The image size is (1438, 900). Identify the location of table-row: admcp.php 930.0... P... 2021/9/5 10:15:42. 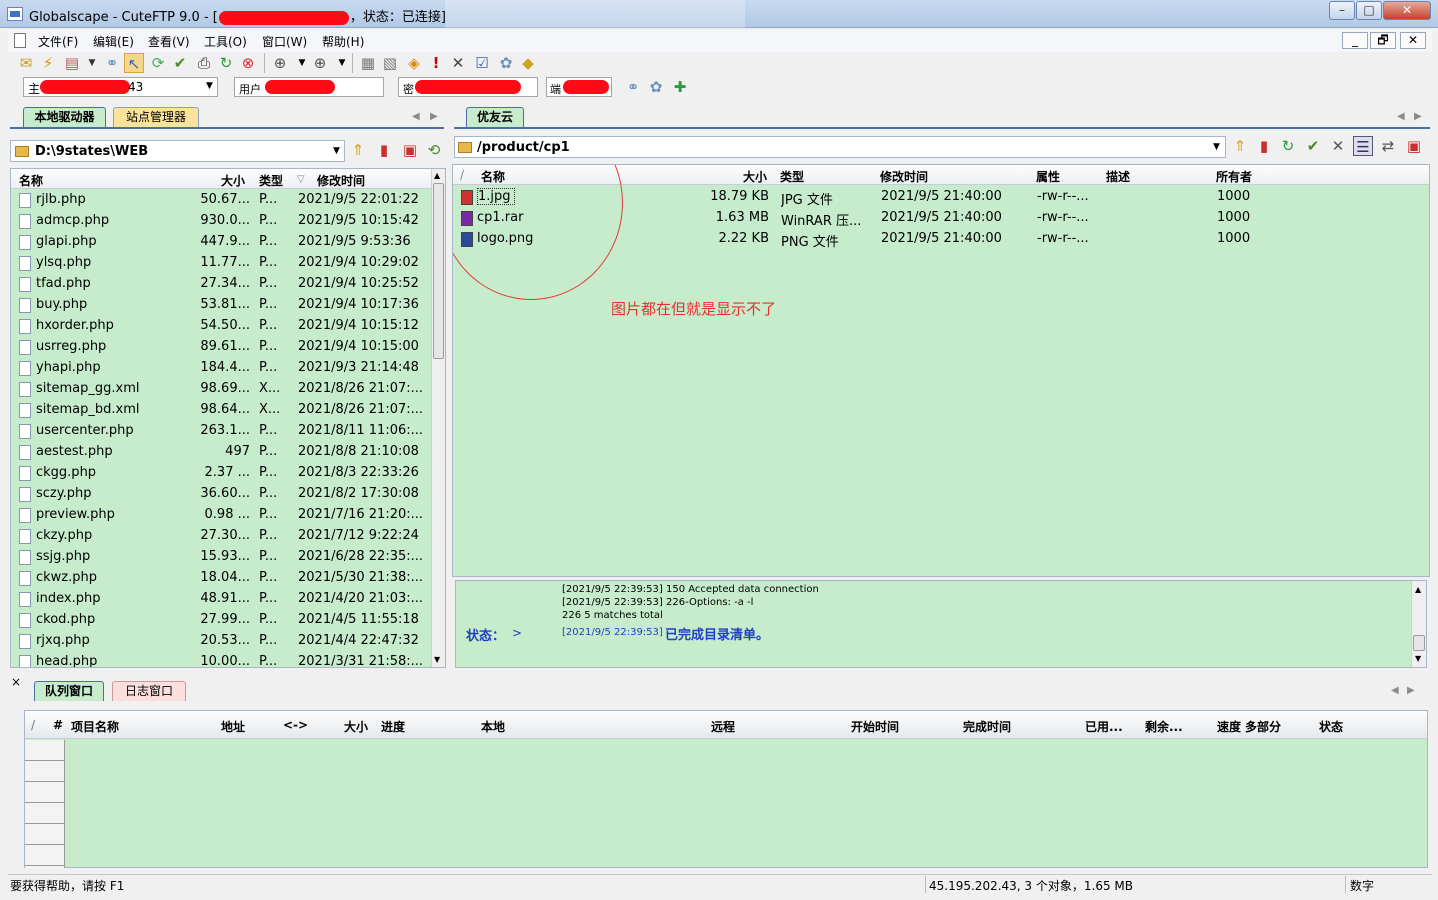
(221, 221).